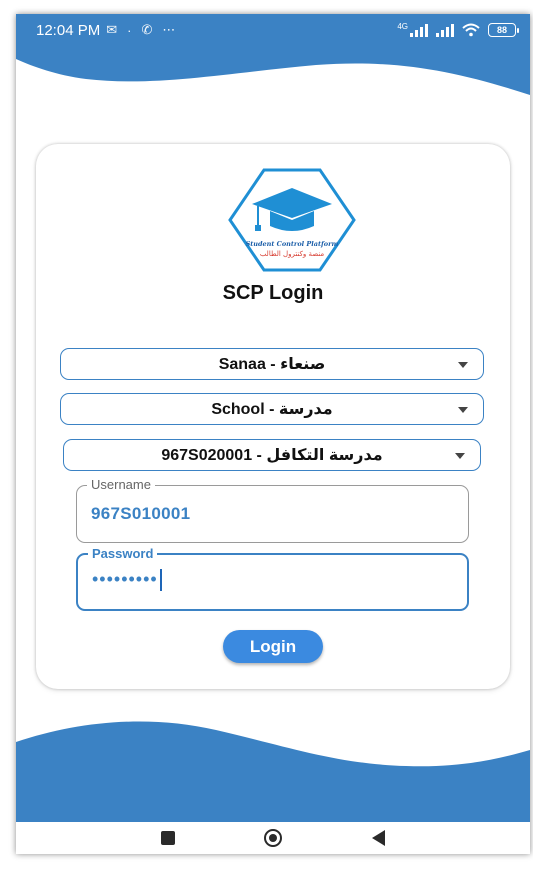 Image resolution: width=533 pixels, height=871 pixels. What do you see at coordinates (379, 838) in the screenshot?
I see `back-icon` at bounding box center [379, 838].